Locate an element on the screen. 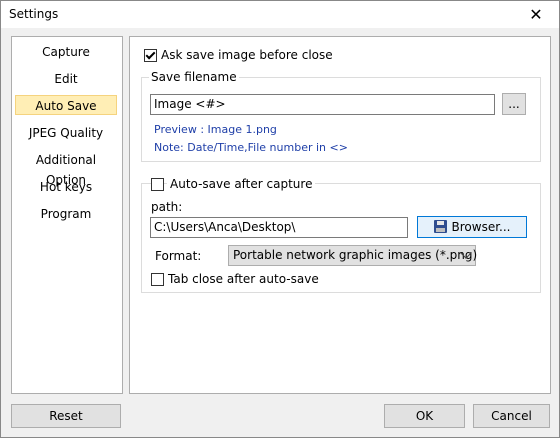  format-select: Portable network graphic images (*.png) is located at coordinates (353, 255).